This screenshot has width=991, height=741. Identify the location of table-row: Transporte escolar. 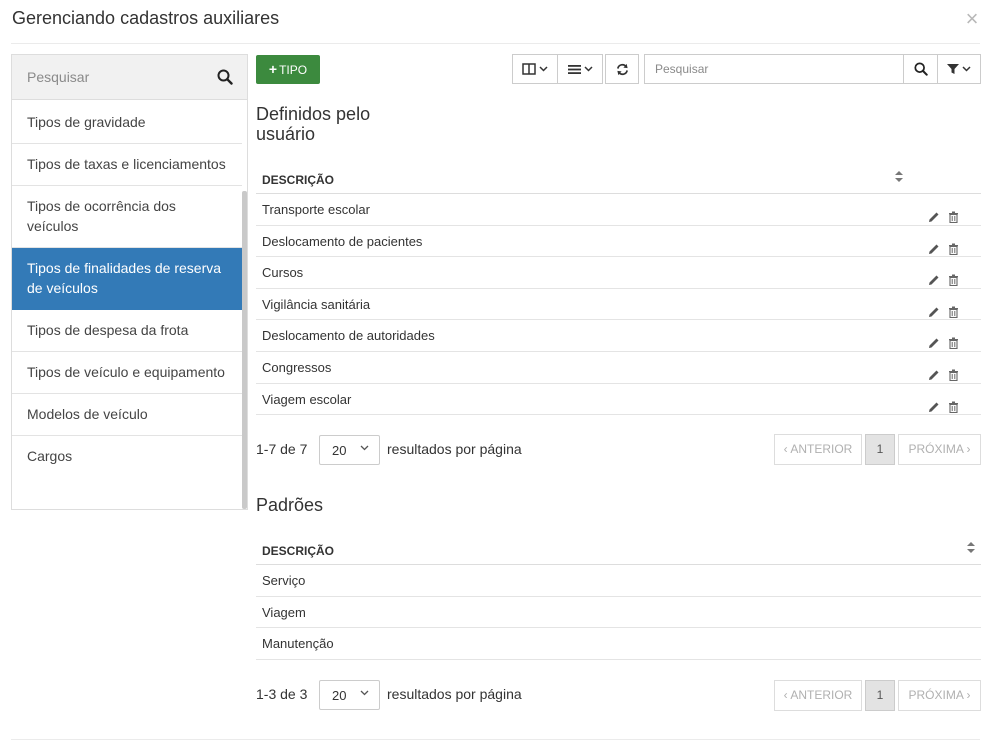
(618, 210).